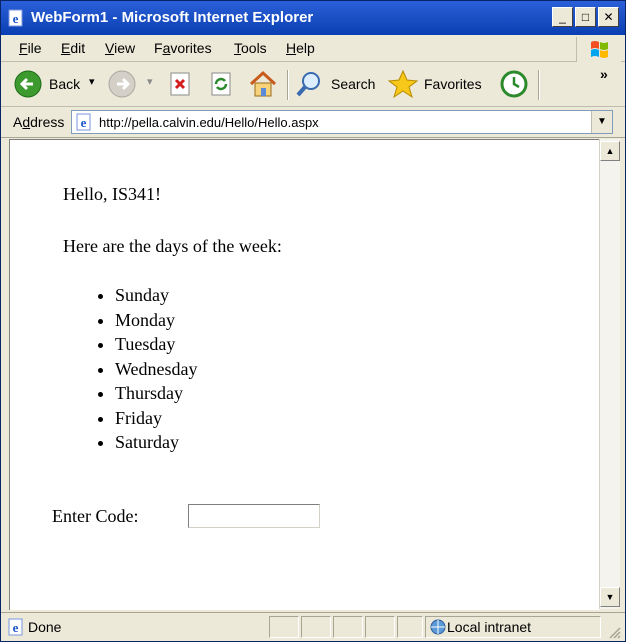 This screenshot has height=642, width=626. Describe the element at coordinates (601, 122) in the screenshot. I see `address-dropdown-button: ▼` at that location.